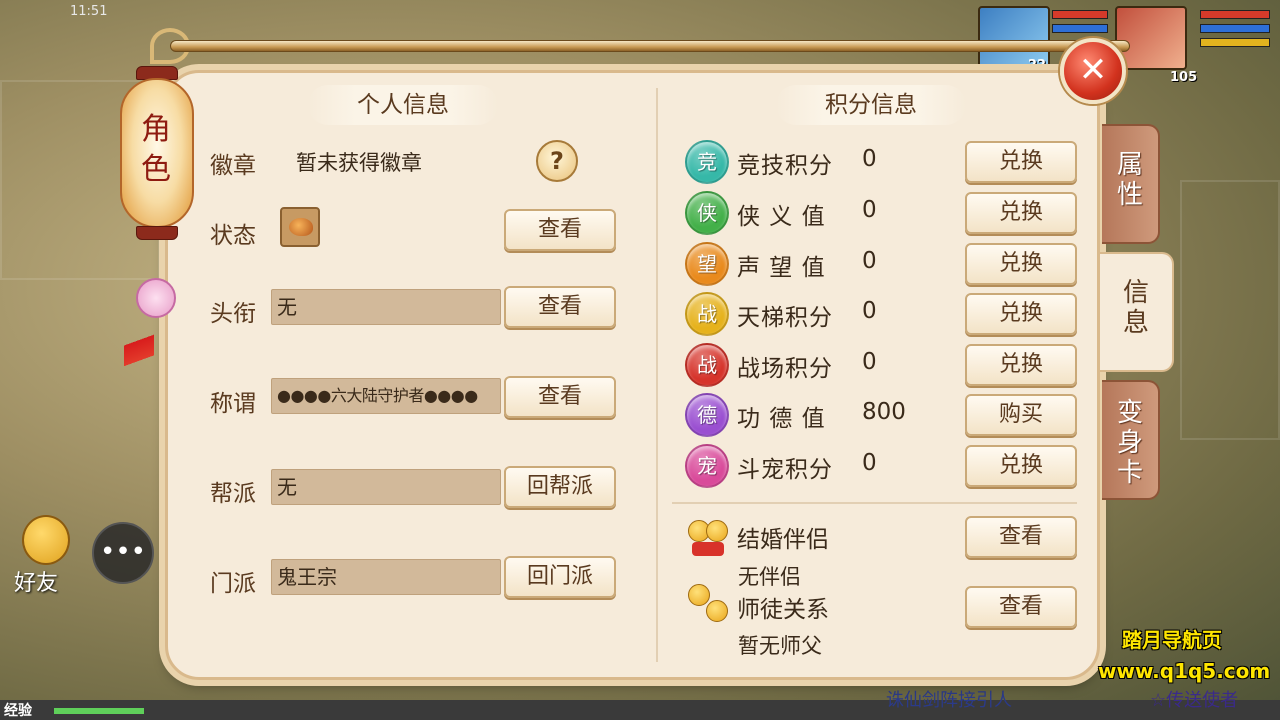 This screenshot has width=1280, height=720. Describe the element at coordinates (707, 213) in the screenshot. I see `score-badge-icon: 侠` at that location.